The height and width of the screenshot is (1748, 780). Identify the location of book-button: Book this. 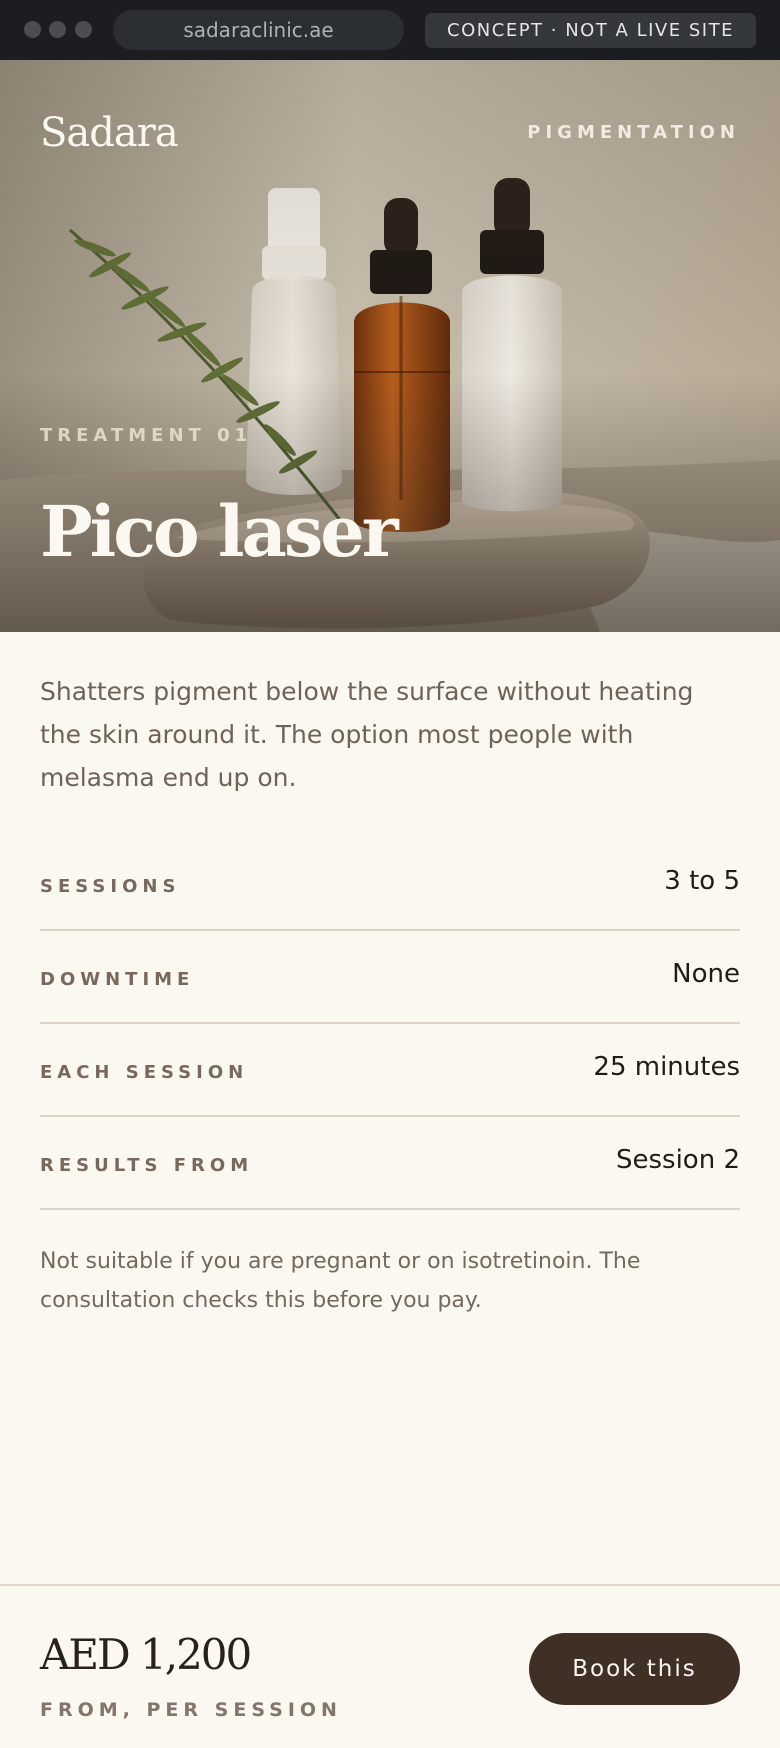
(634, 1669).